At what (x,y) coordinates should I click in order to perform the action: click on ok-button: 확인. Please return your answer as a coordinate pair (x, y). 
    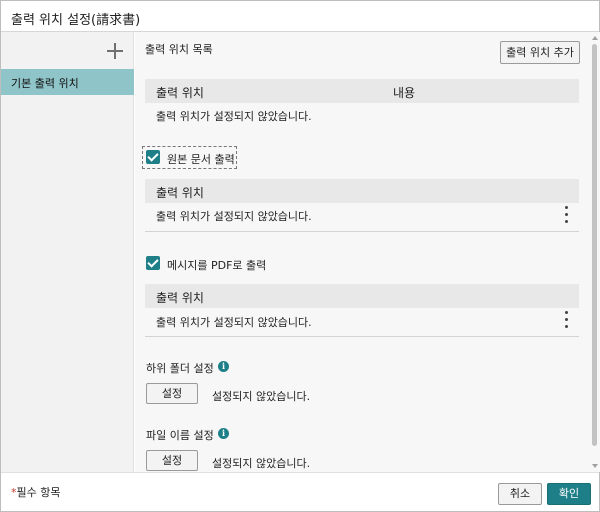
    Looking at the image, I should click on (569, 494).